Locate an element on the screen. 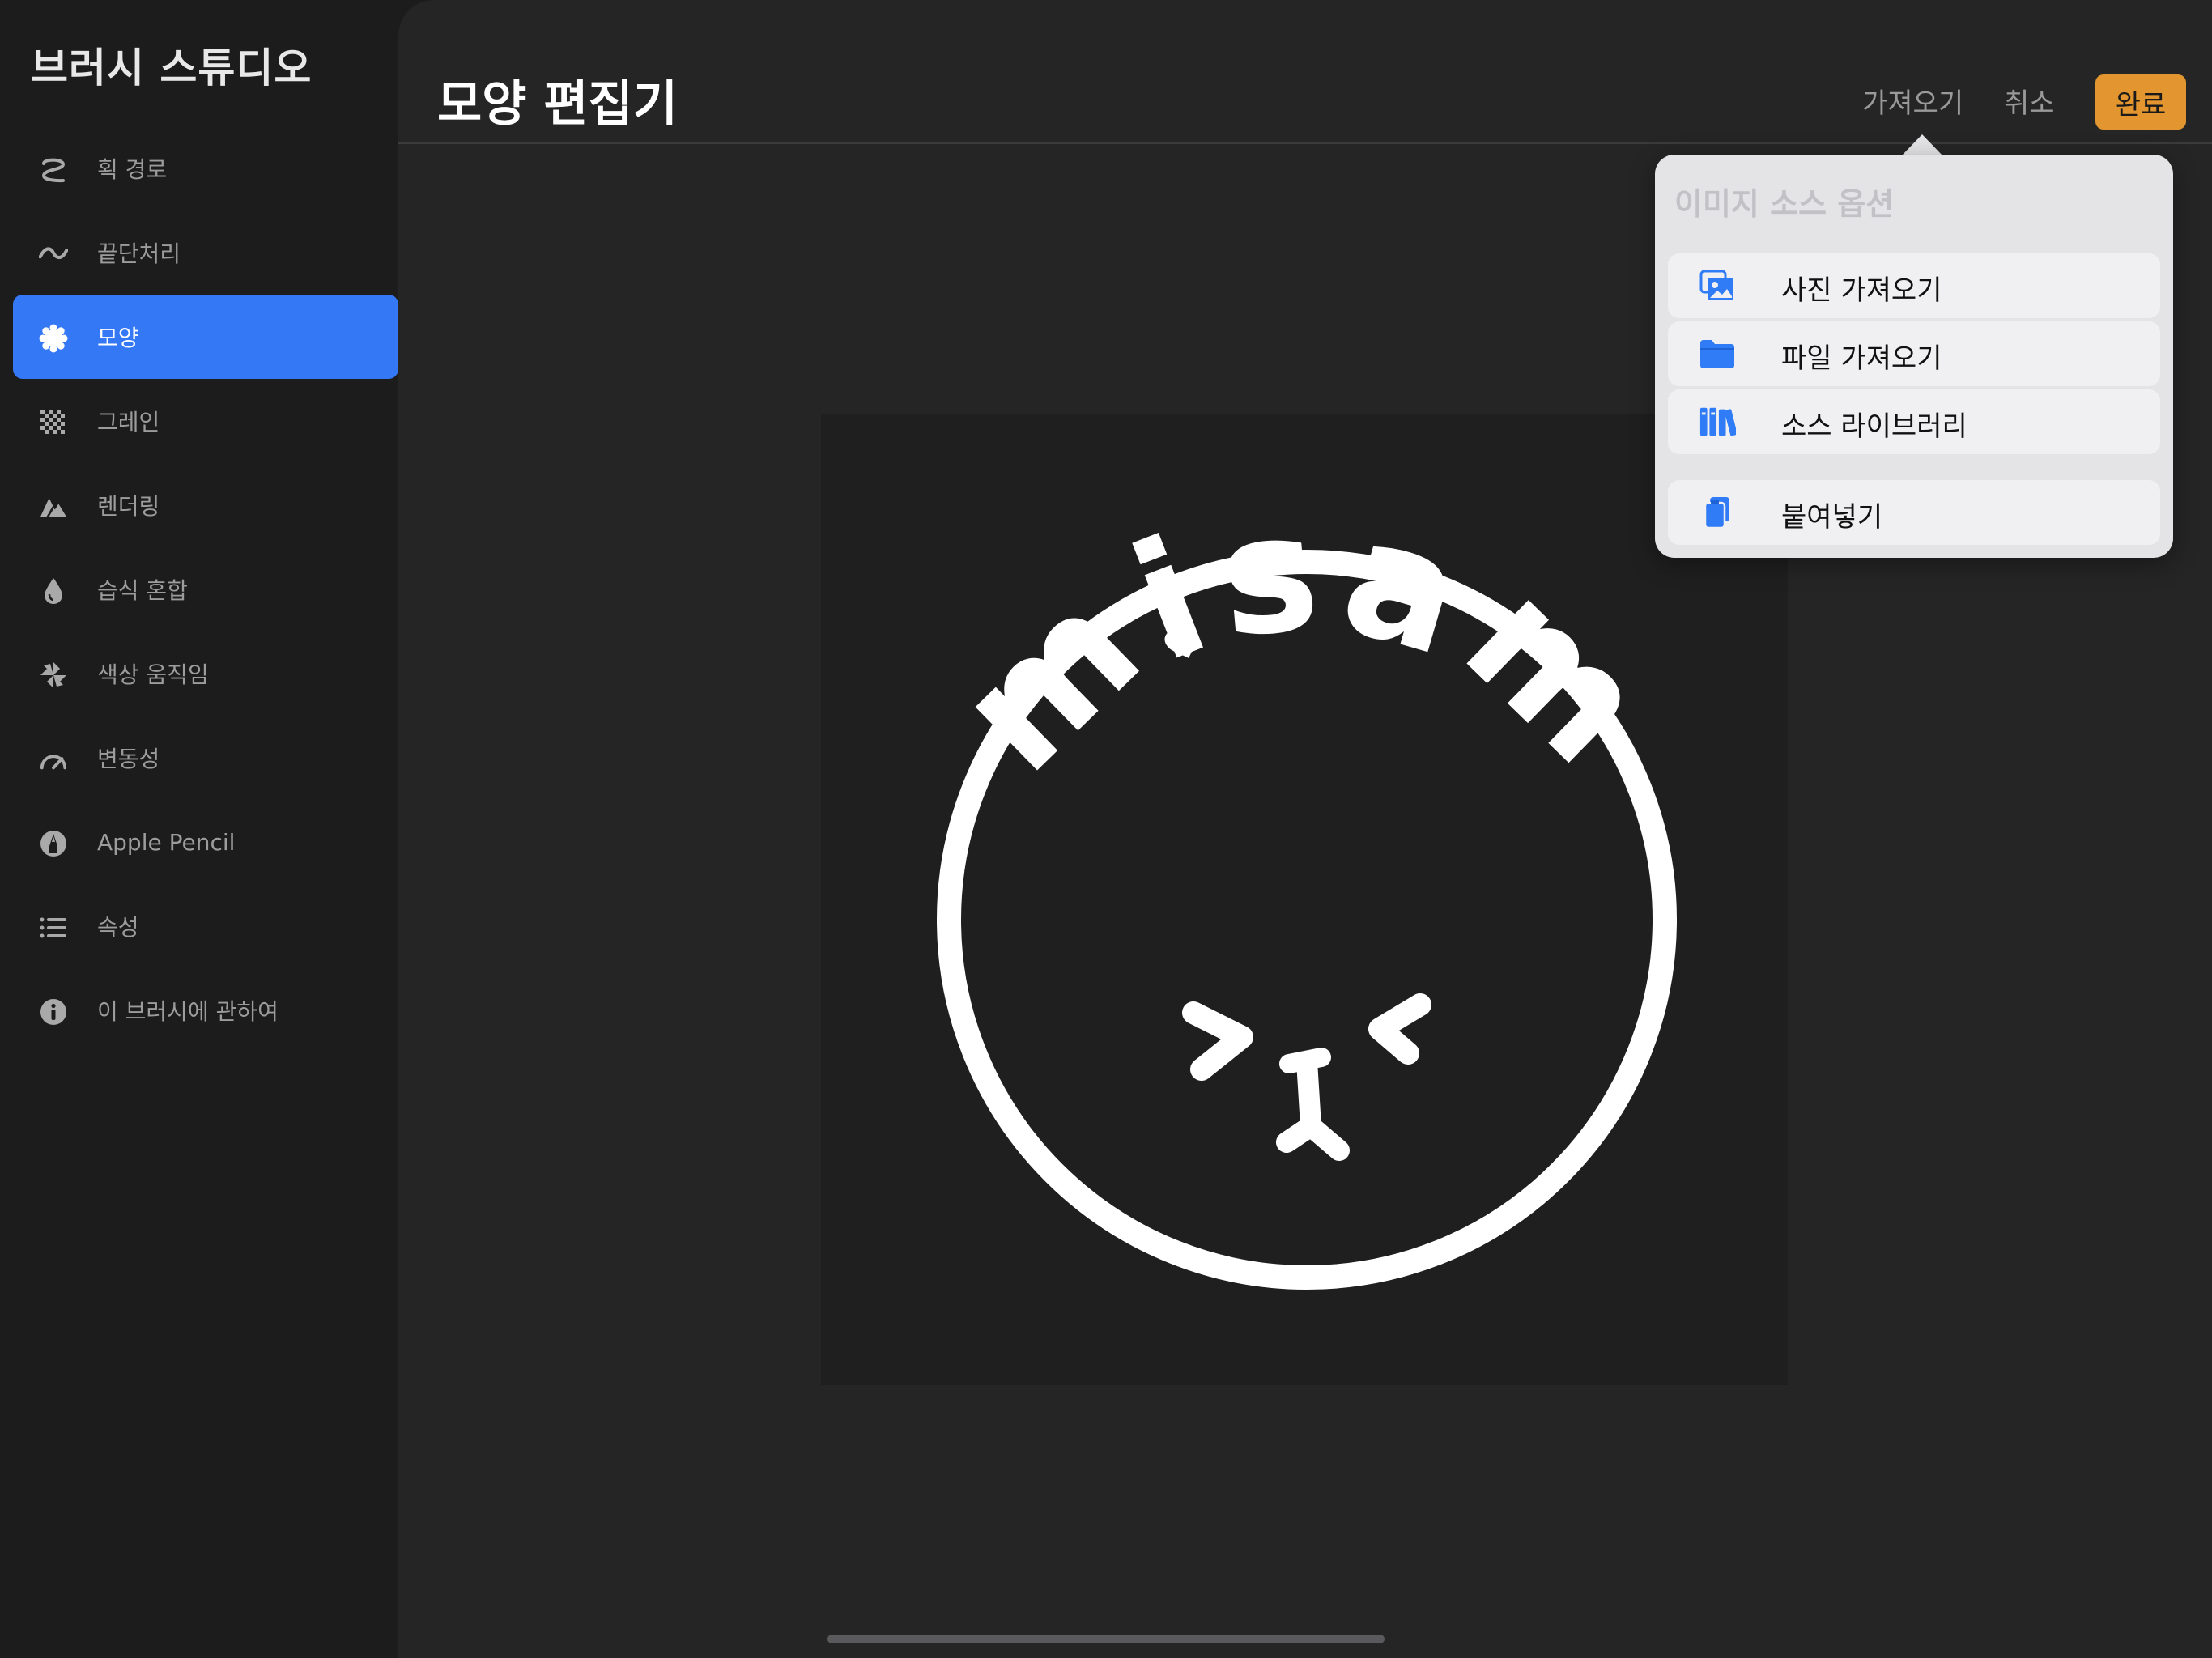 Image resolution: width=2212 pixels, height=1658 pixels. source-library-option: 소스 라이브러리 is located at coordinates (1914, 421).